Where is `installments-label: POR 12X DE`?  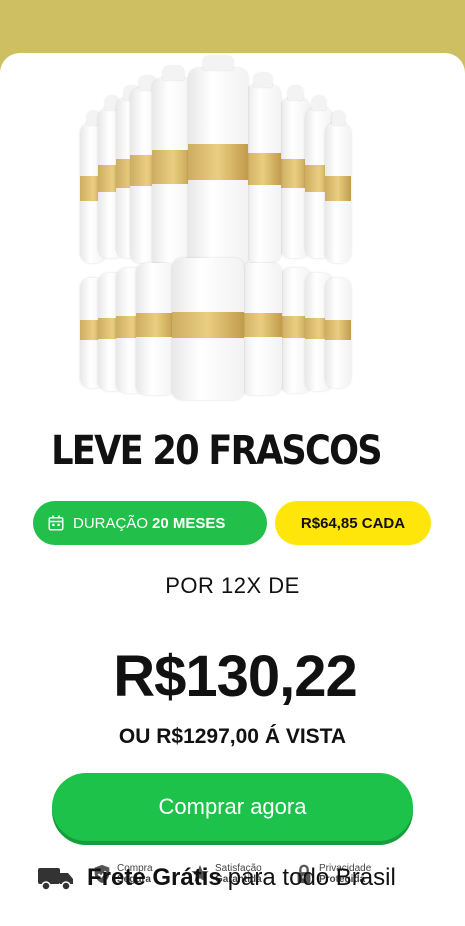 installments-label: POR 12X DE is located at coordinates (232, 585).